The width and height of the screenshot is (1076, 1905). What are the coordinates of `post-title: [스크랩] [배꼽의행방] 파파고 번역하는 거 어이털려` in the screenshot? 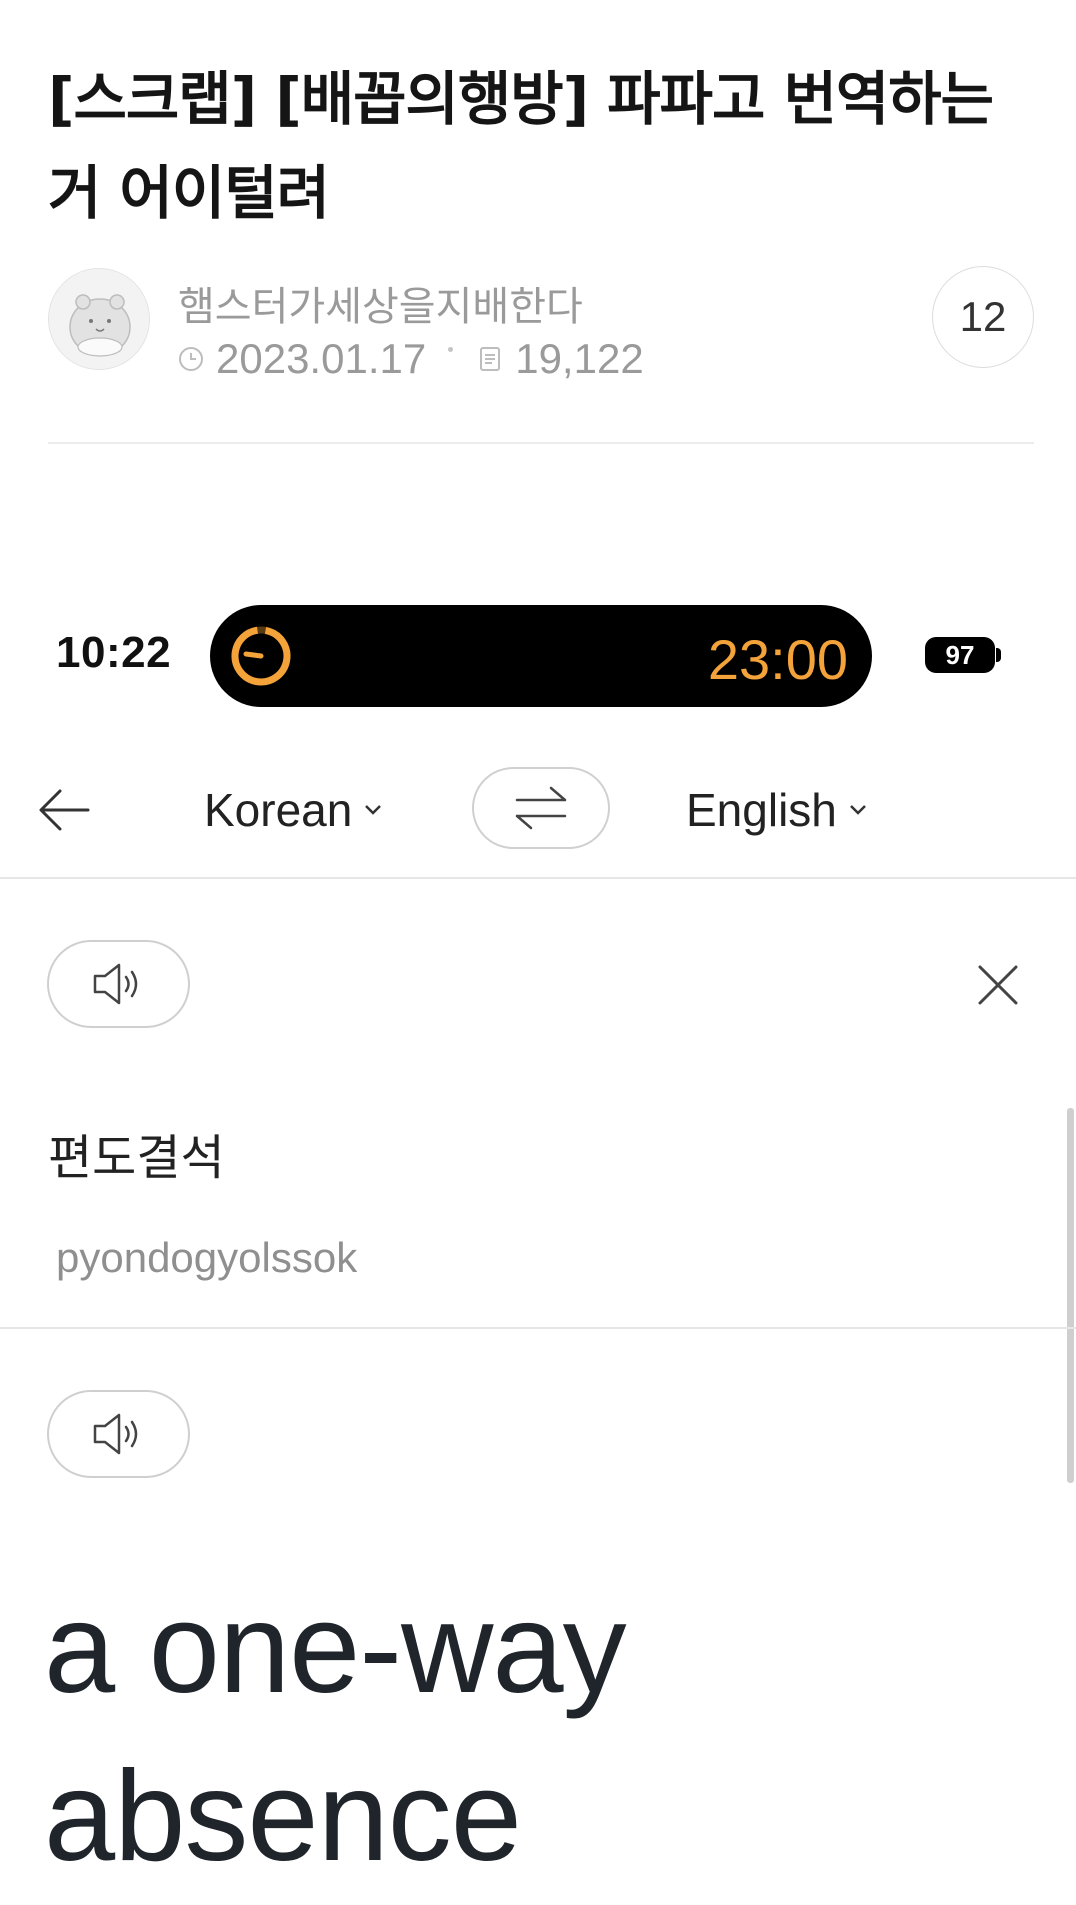 It's located at (521, 146).